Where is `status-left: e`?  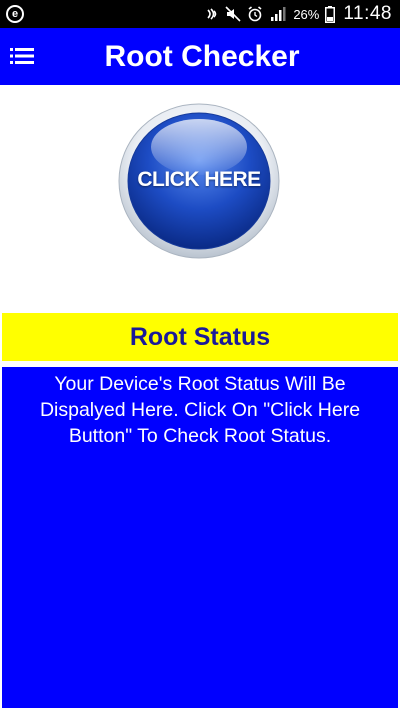 status-left: e is located at coordinates (15, 14).